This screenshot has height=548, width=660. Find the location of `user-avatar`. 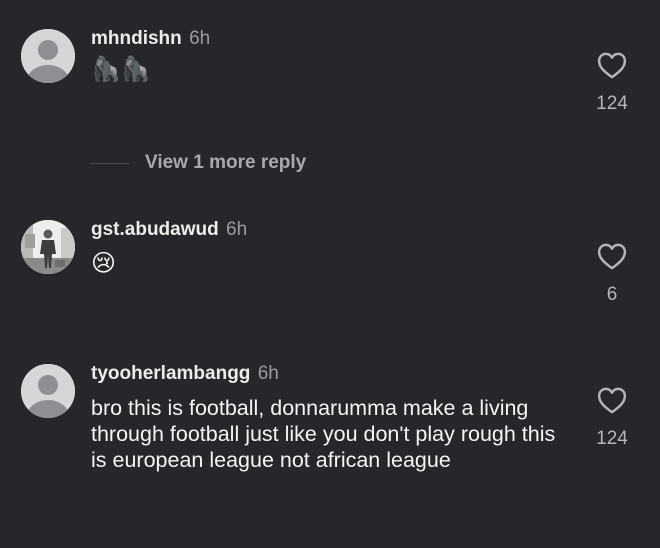

user-avatar is located at coordinates (48, 247).